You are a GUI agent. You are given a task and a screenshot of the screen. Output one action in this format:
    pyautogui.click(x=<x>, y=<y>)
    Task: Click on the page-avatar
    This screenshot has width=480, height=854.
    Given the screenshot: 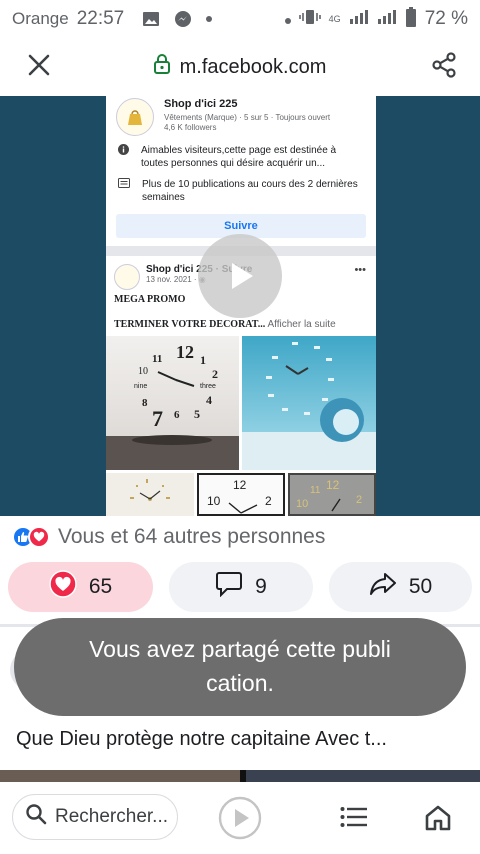 What is the action you would take?
    pyautogui.click(x=135, y=117)
    